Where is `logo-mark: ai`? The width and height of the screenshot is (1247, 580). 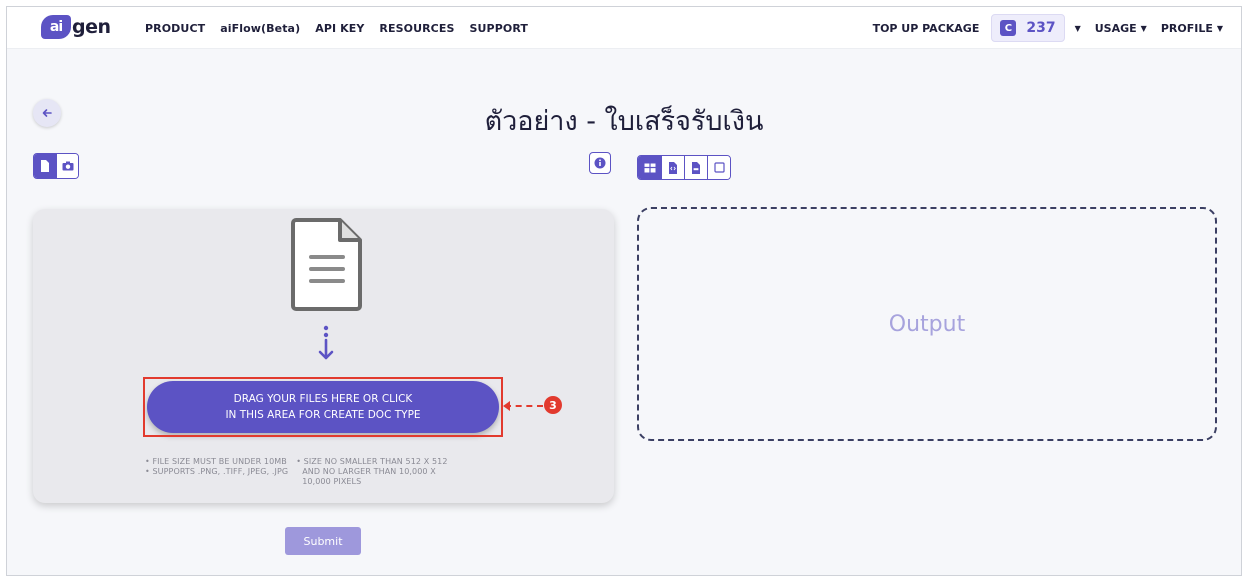 logo-mark: ai is located at coordinates (56, 27).